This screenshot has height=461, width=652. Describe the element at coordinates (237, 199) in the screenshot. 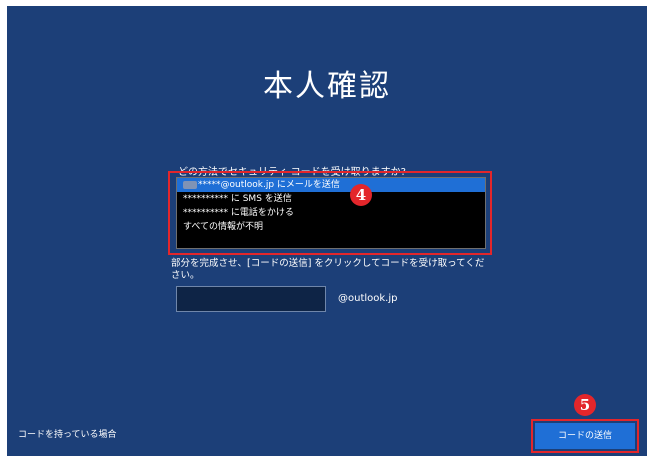

I see `option-sms-label: ********** に SMS を送信` at that location.